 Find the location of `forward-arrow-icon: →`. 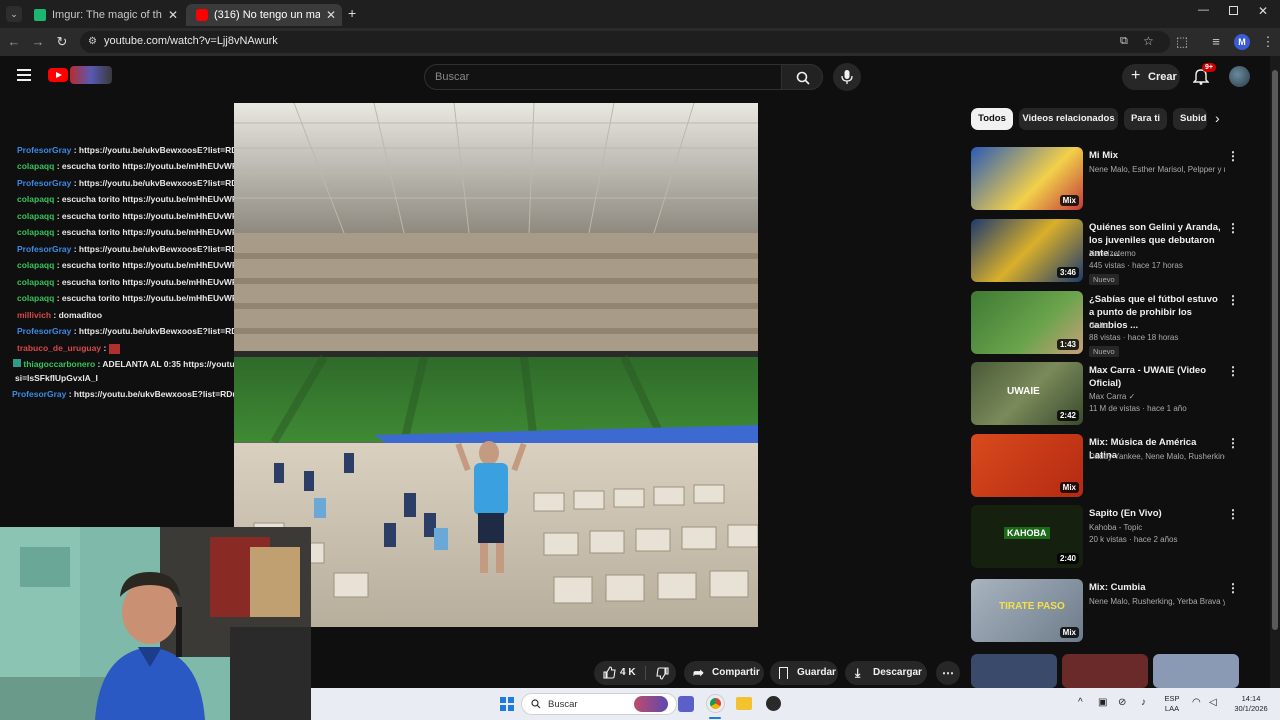

forward-arrow-icon: → is located at coordinates (38, 42).